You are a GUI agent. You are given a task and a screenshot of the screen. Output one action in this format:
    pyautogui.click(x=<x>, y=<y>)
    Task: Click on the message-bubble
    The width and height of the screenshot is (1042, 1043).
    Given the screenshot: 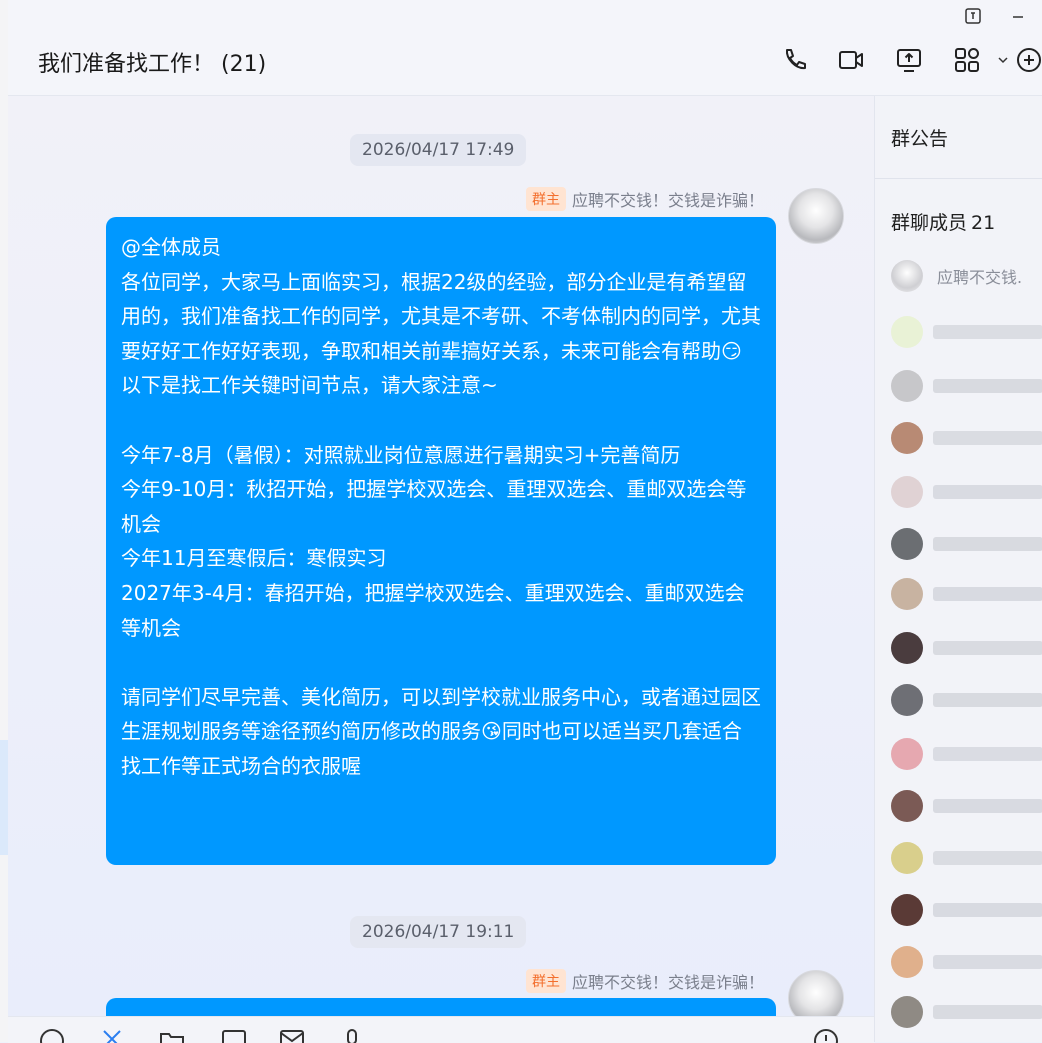 What is the action you would take?
    pyautogui.click(x=441, y=1007)
    